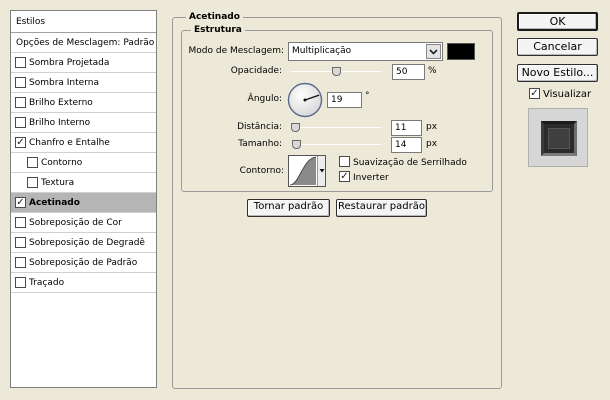 The image size is (610, 400). What do you see at coordinates (365, 51) in the screenshot?
I see `blend-mode-dropdown: Multiplicação` at bounding box center [365, 51].